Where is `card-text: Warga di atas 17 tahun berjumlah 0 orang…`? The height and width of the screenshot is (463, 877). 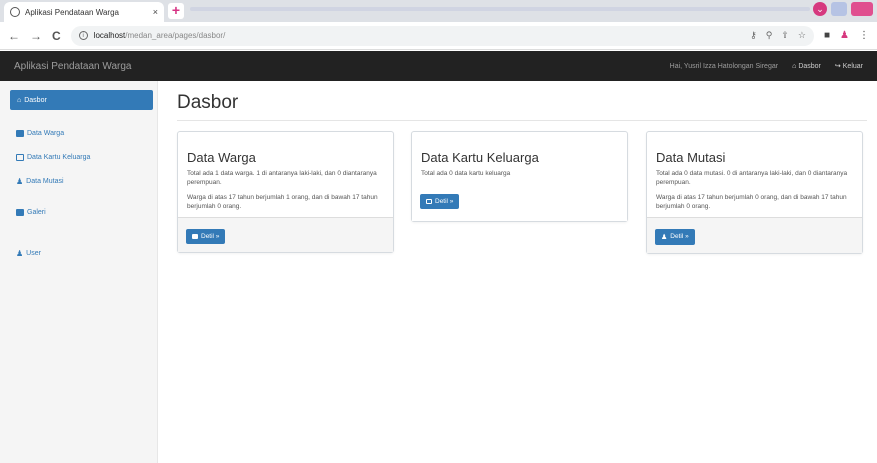
card-text: Warga di atas 17 tahun berjumlah 0 orang… is located at coordinates (751, 202).